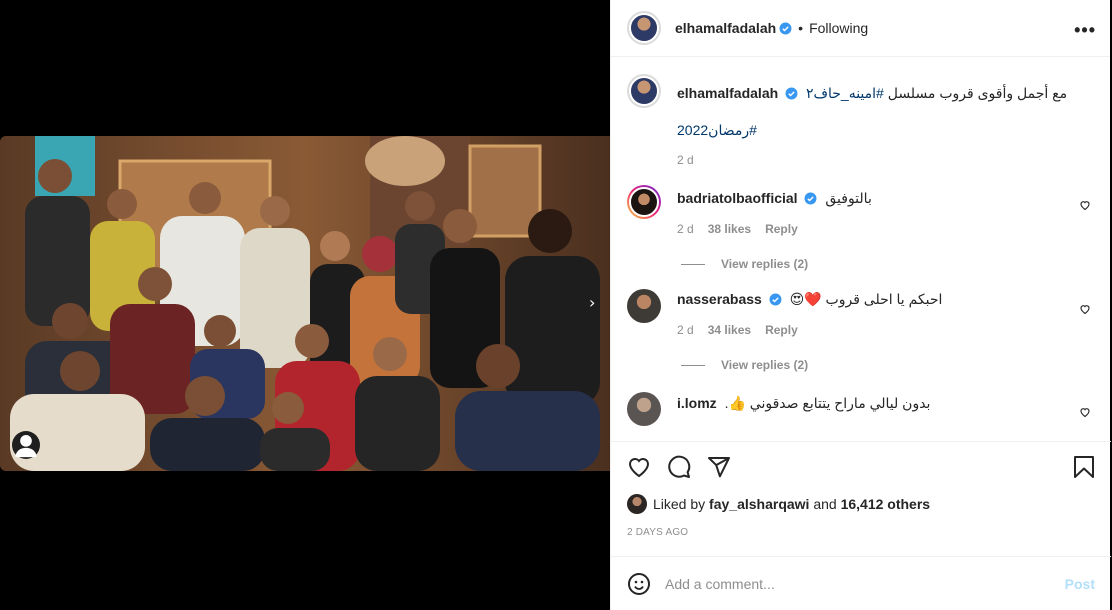  I want to click on caption-hashtag-1: #امينه_حاف٢, so click(845, 93).